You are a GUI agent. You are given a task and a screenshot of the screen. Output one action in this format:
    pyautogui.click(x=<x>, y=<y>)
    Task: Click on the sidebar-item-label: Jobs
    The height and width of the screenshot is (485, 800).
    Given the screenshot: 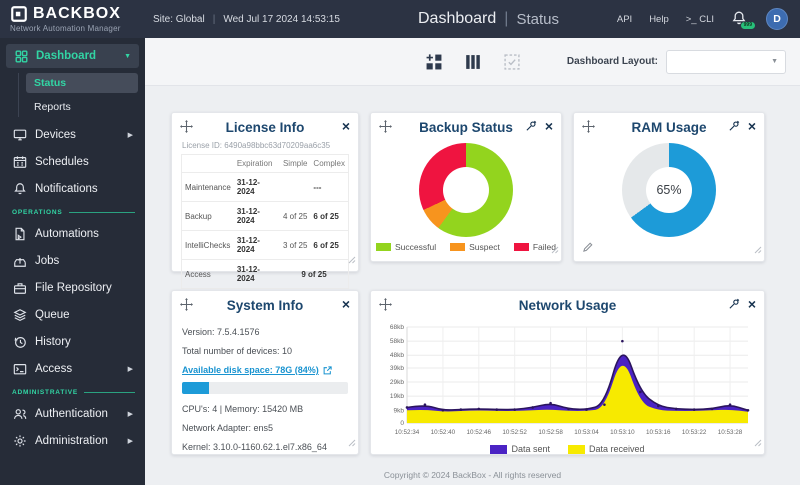 What is the action you would take?
    pyautogui.click(x=47, y=260)
    